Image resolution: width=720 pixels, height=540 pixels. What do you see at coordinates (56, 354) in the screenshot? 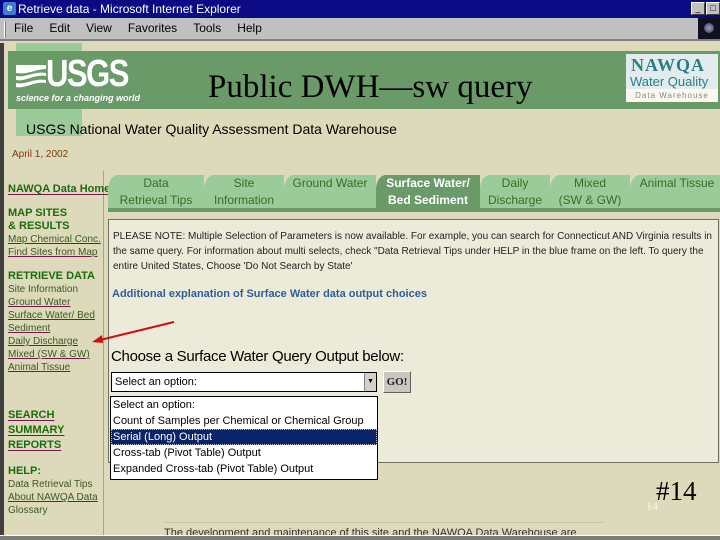
I see `sidebar-link-mixed: Mixed (SW & GW)` at bounding box center [56, 354].